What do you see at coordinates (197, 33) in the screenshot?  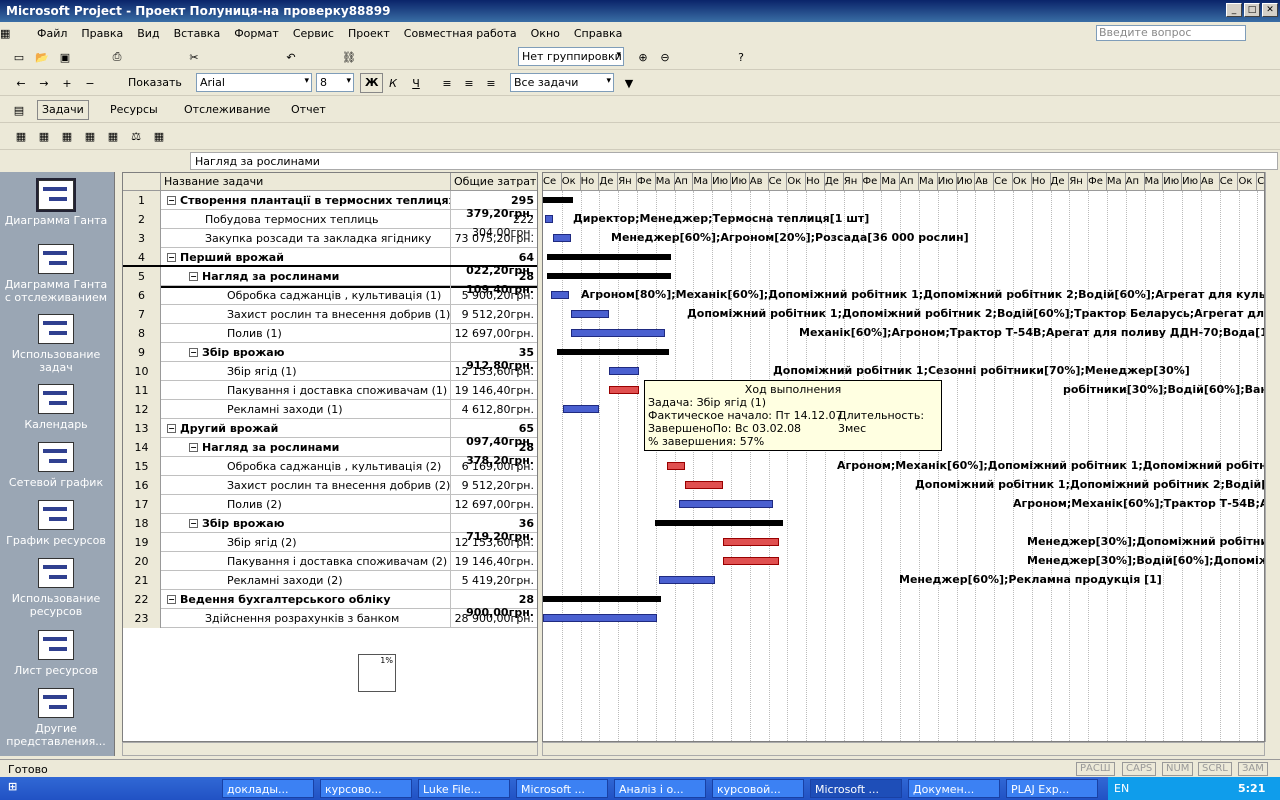 I see `menu-item: Вставка` at bounding box center [197, 33].